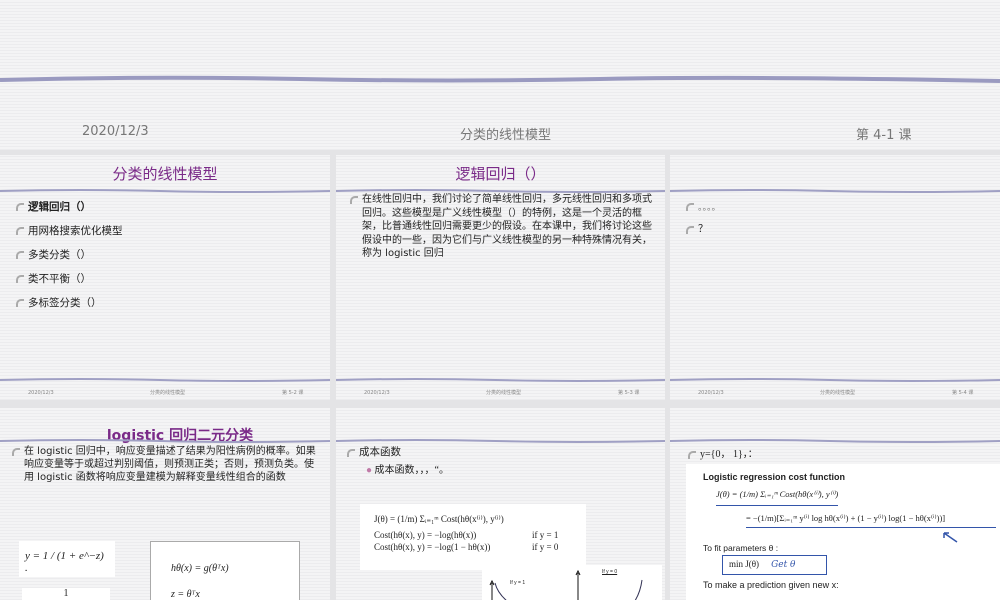 The image size is (1000, 600). What do you see at coordinates (374, 452) in the screenshot?
I see `list-item: 成本函数` at bounding box center [374, 452].